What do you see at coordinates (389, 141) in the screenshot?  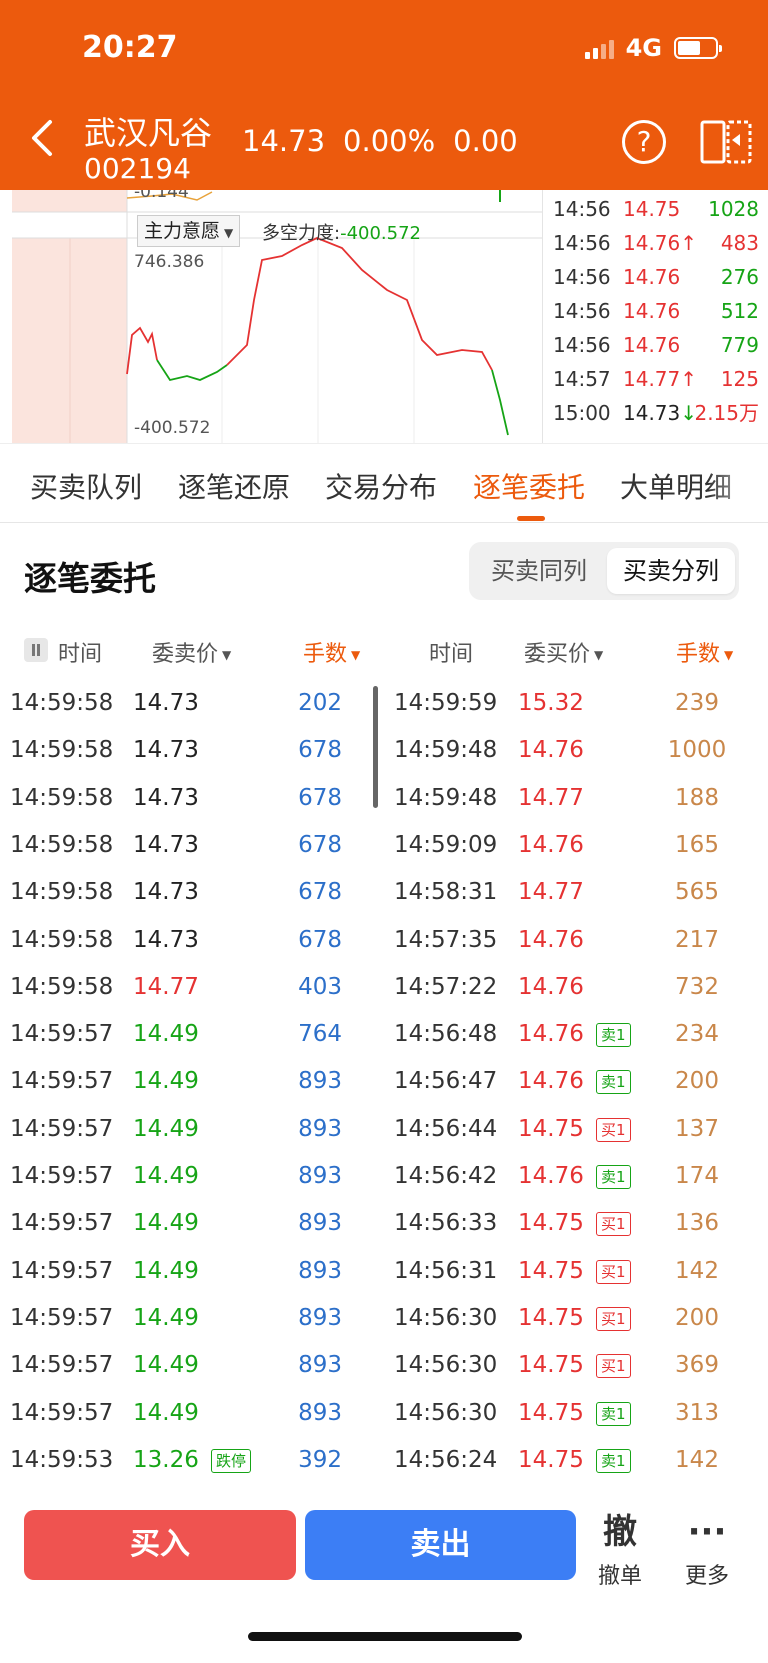 I see `change-percent: 0.00%` at bounding box center [389, 141].